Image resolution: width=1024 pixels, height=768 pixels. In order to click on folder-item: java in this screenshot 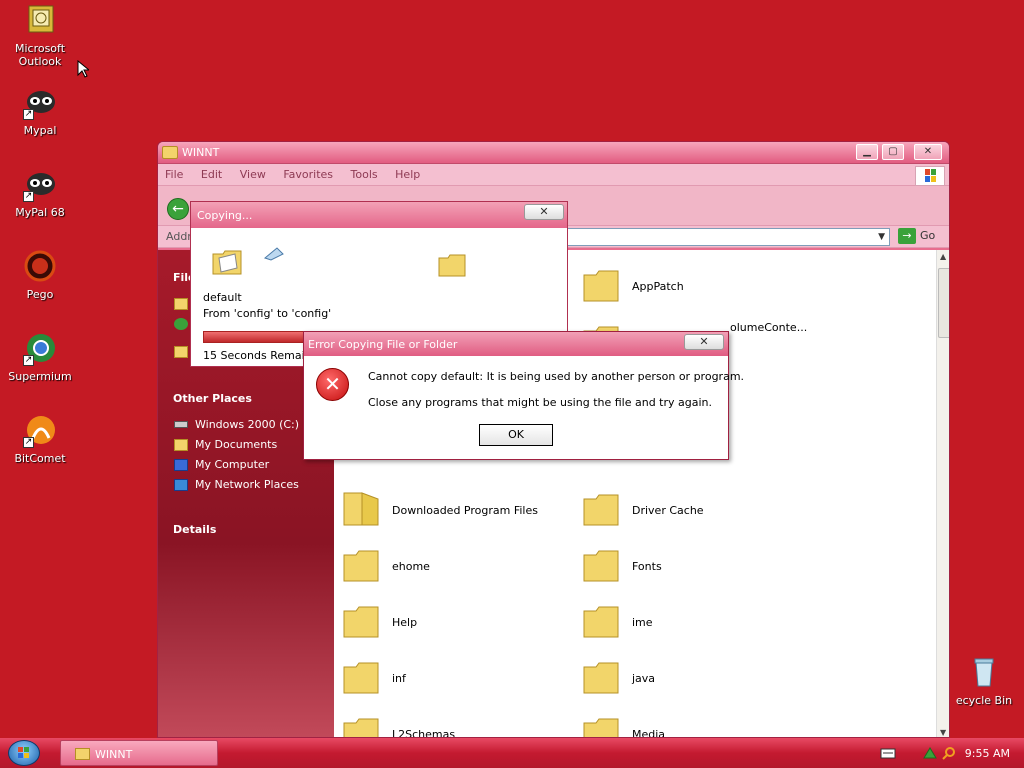, I will do `click(701, 682)`.